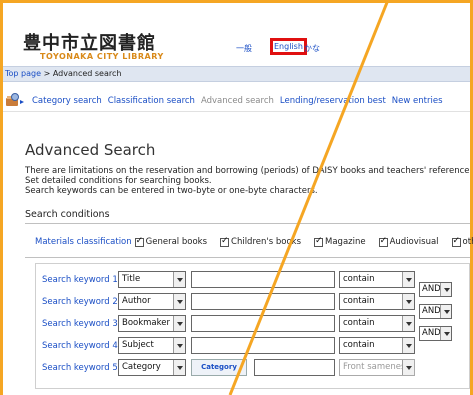 The image size is (473, 395). I want to click on field-select-value: Subject, so click(138, 345).